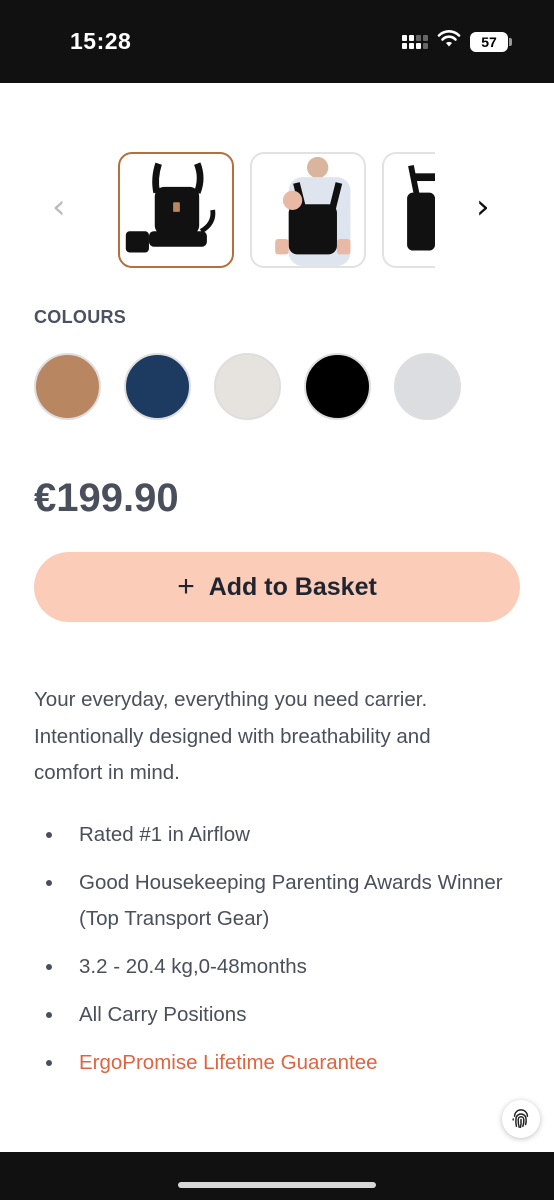  Describe the element at coordinates (415, 41) in the screenshot. I see `signal-icon` at that location.